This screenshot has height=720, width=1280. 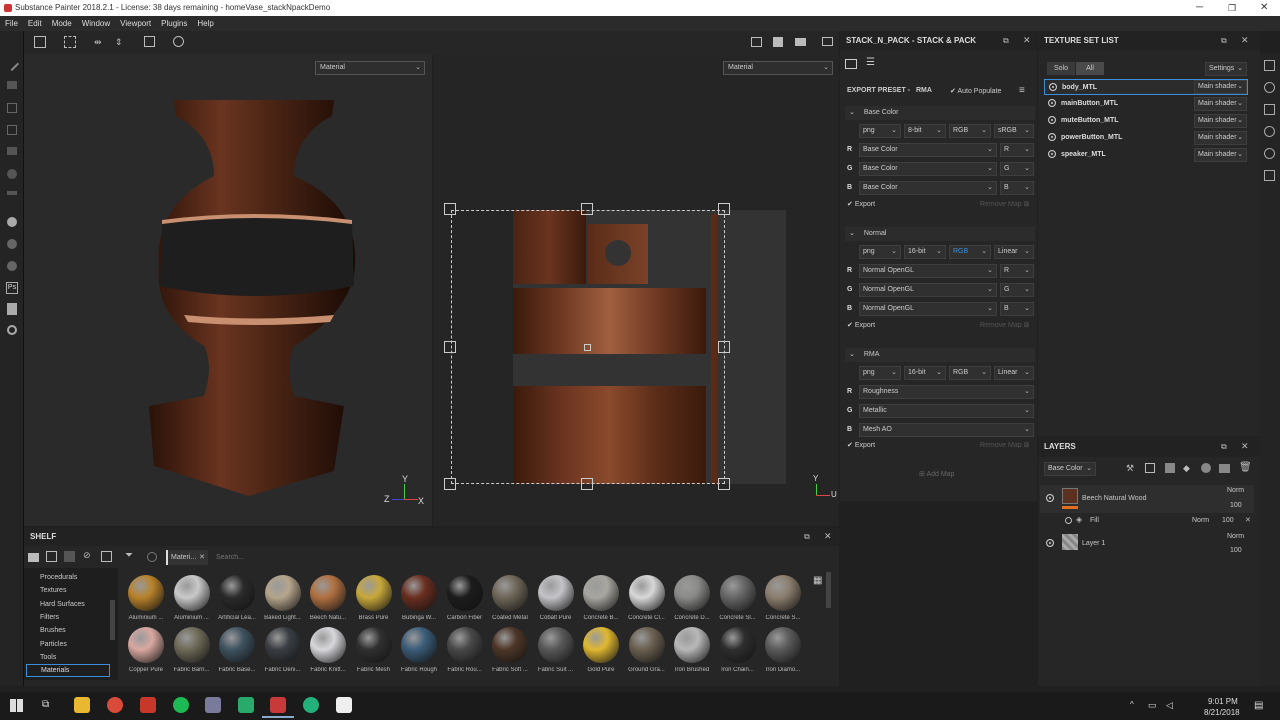 What do you see at coordinates (1147, 521) in the screenshot?
I see `layer-row: ◈ Fill Norm 100 ✕` at bounding box center [1147, 521].